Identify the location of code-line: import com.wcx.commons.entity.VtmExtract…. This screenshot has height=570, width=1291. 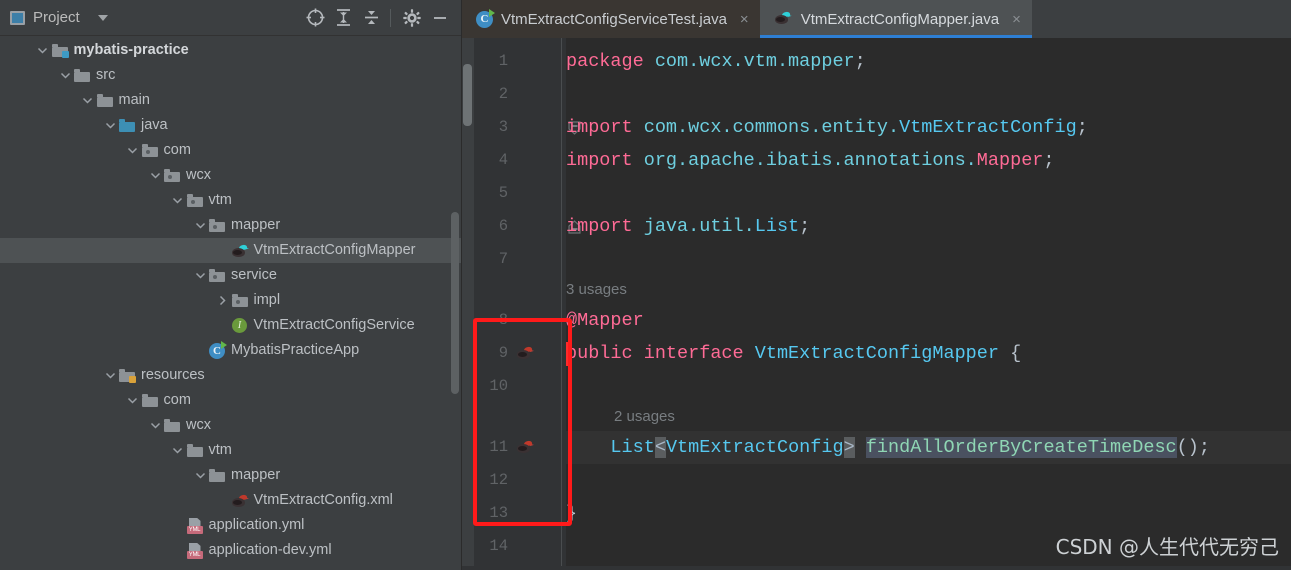
(928, 127).